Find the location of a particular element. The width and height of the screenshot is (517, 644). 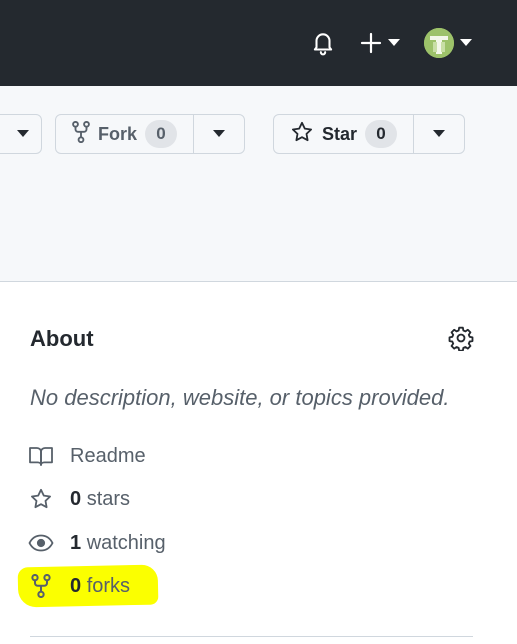

watching-stat: 1 watching is located at coordinates (118, 543).